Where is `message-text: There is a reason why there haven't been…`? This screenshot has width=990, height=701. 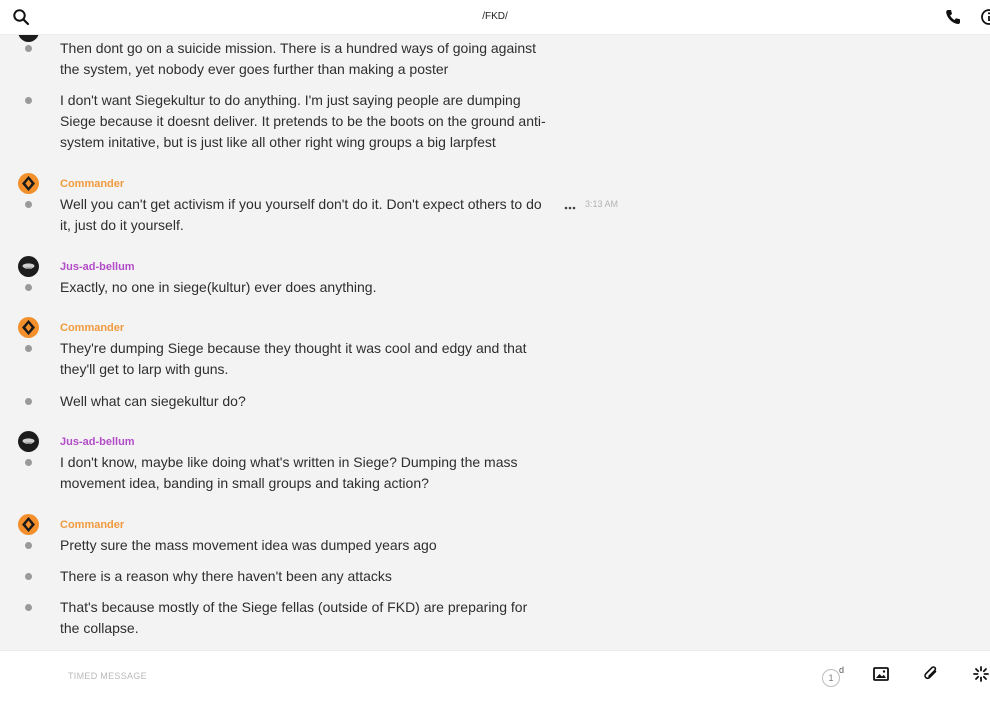 message-text: There is a reason why there haven't been… is located at coordinates (226, 576).